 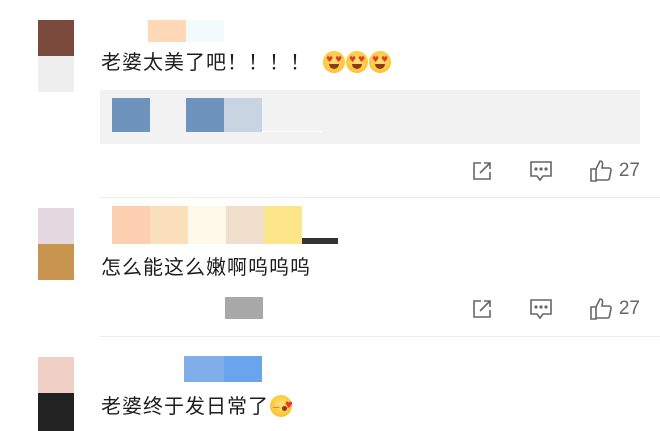 I want to click on kiss-emoji: ‿ ‿ ♥, so click(x=281, y=406).